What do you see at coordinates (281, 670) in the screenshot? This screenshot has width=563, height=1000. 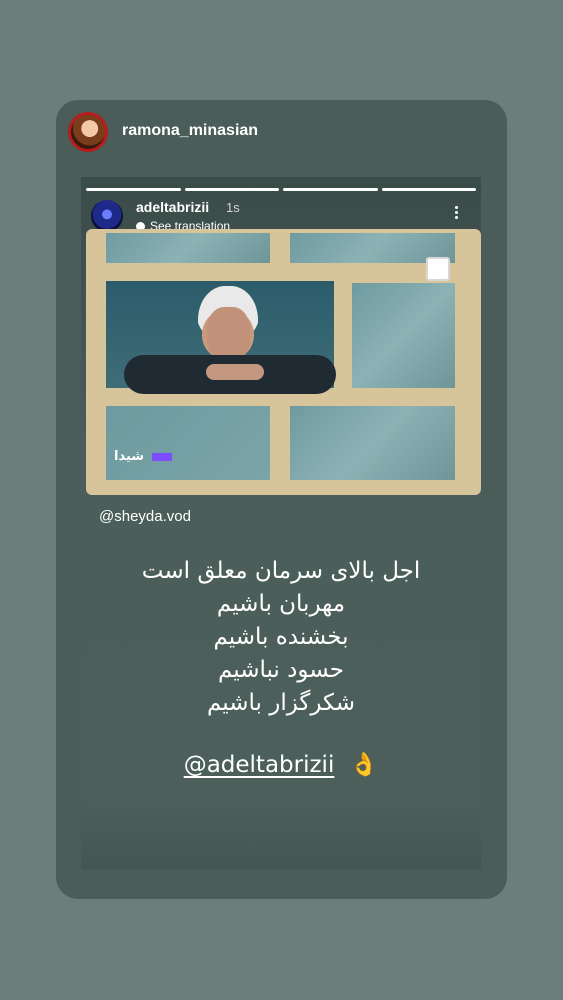 I see `poem-line: حسود نباشیم` at bounding box center [281, 670].